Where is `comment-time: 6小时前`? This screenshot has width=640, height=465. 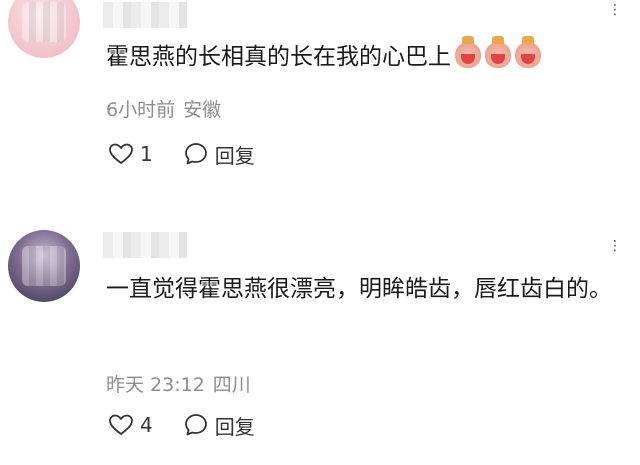
comment-time: 6小时前 is located at coordinates (141, 110).